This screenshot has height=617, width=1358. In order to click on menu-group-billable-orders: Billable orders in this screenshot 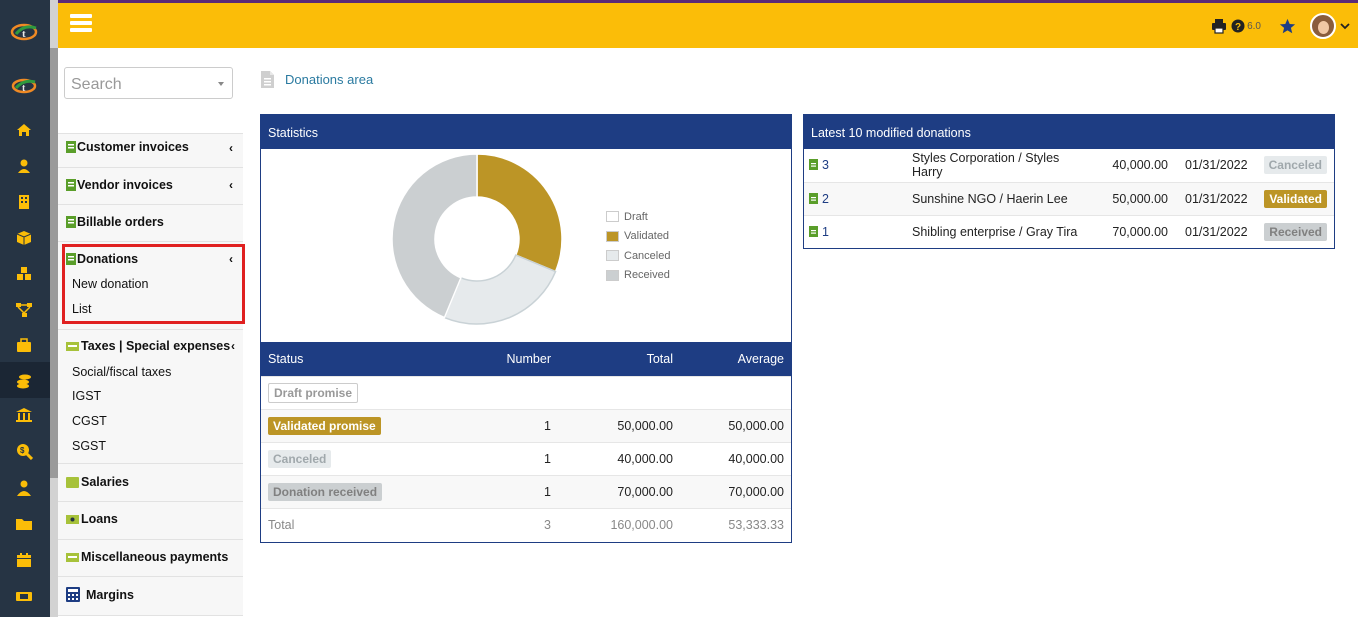, I will do `click(150, 222)`.